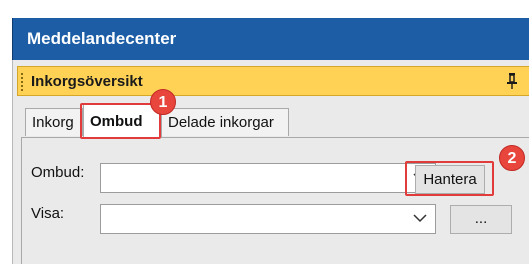  I want to click on marker-1: 1, so click(163, 102).